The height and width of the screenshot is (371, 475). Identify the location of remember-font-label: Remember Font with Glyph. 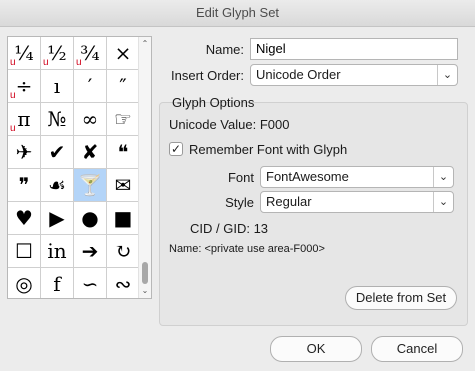
(268, 149).